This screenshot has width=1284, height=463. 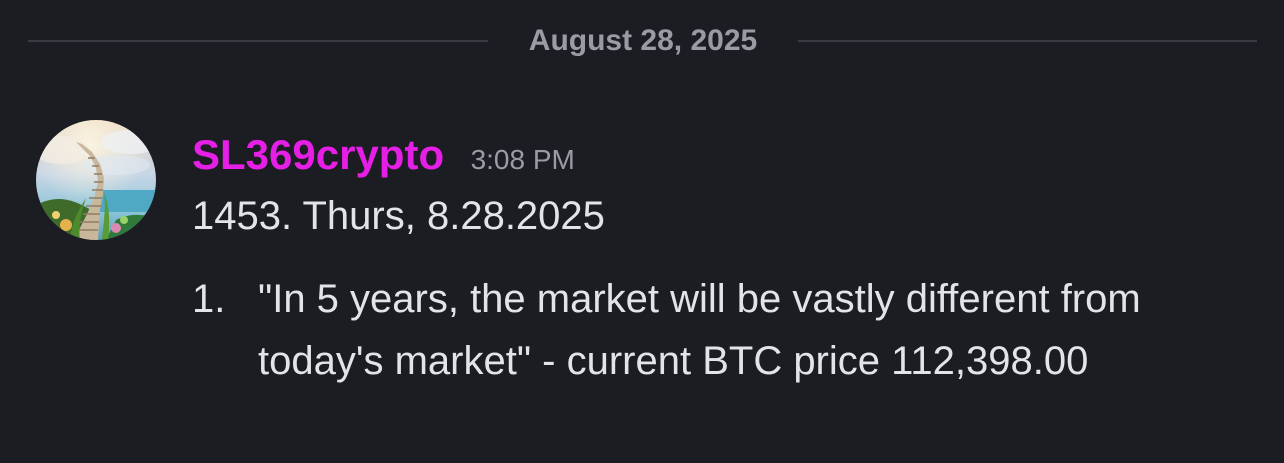 What do you see at coordinates (258, 41) in the screenshot?
I see `divider-line-left` at bounding box center [258, 41].